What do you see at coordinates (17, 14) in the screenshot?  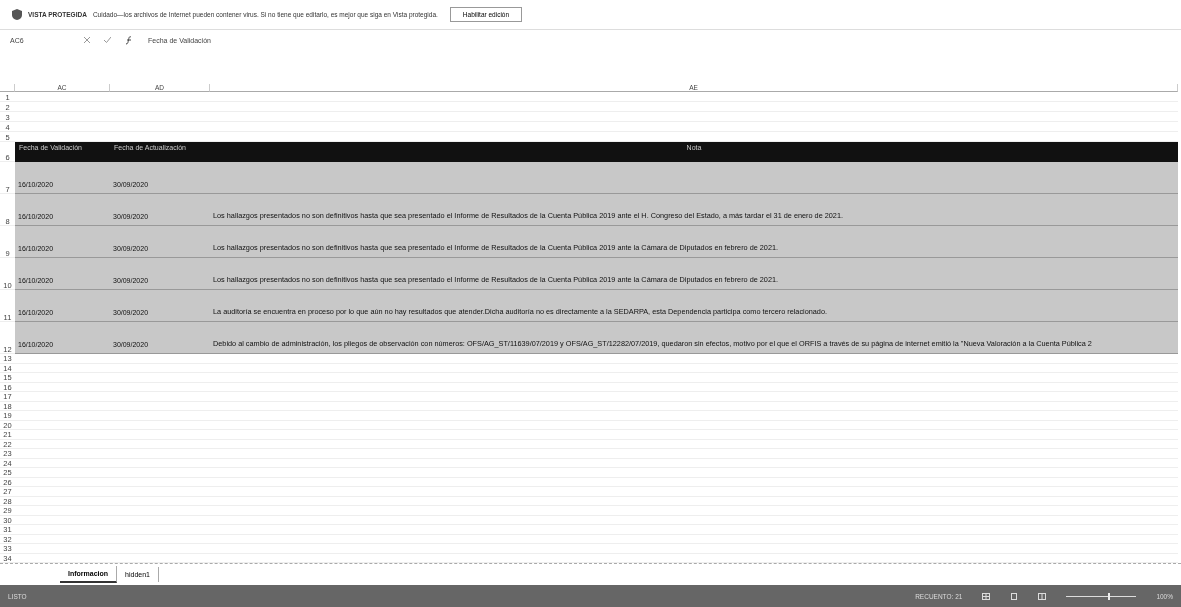 I see `shield-icon` at bounding box center [17, 14].